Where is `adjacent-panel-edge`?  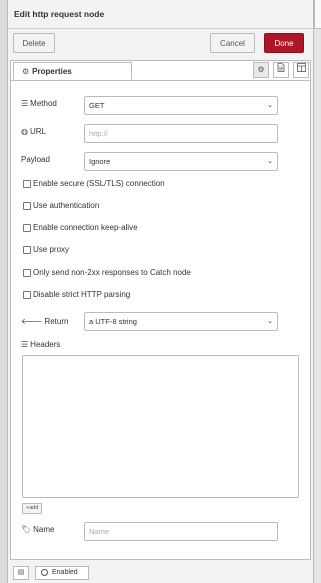 adjacent-panel-edge is located at coordinates (317, 14).